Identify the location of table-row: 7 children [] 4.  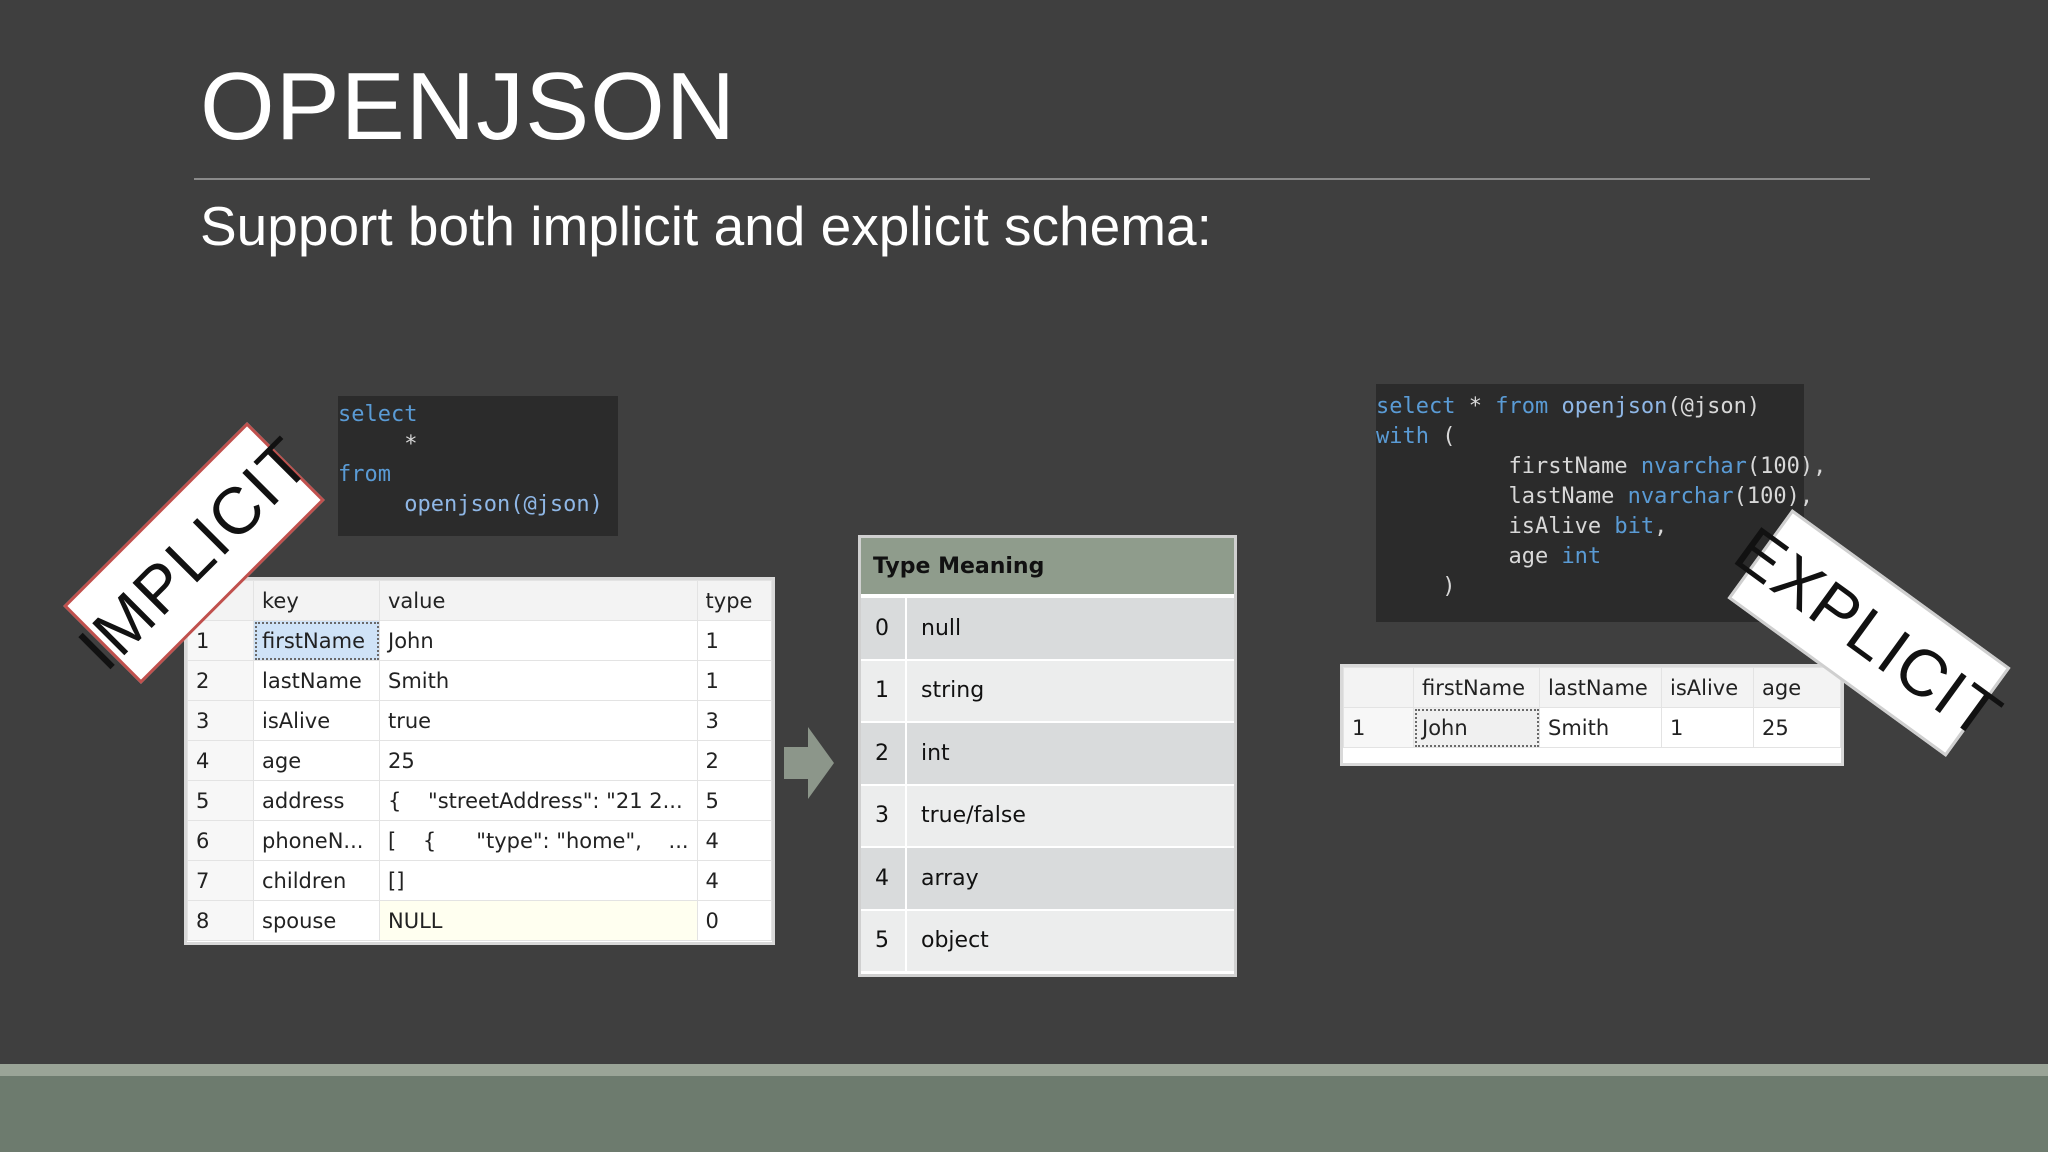
(480, 880).